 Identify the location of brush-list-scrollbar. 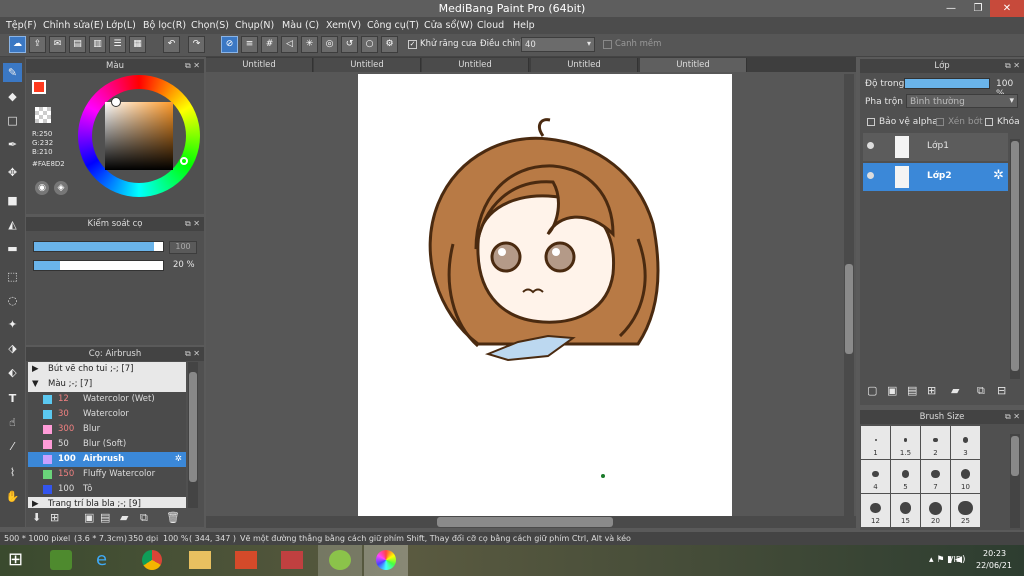
(193, 435).